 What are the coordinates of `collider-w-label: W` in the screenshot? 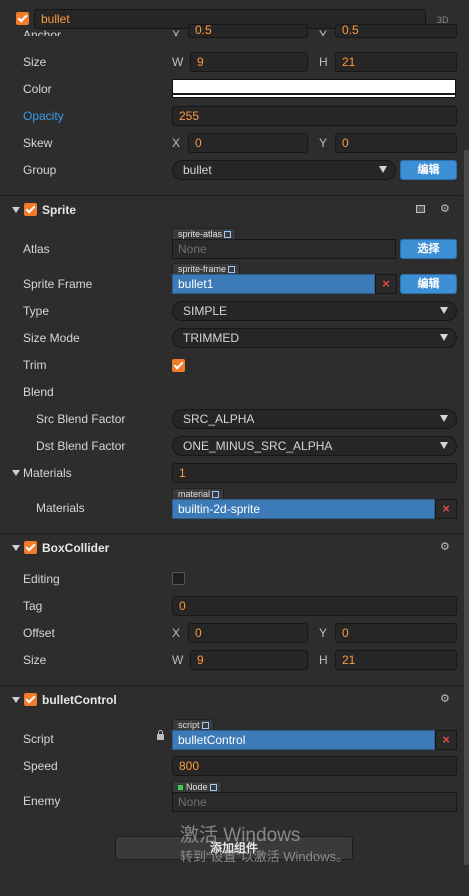 It's located at (178, 660).